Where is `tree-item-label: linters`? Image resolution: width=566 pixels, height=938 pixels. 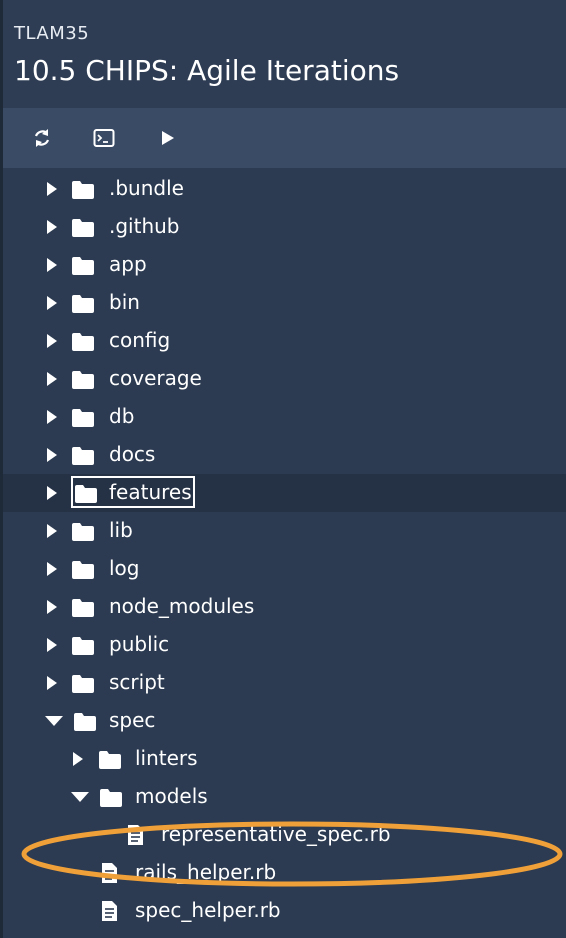
tree-item-label: linters is located at coordinates (166, 758).